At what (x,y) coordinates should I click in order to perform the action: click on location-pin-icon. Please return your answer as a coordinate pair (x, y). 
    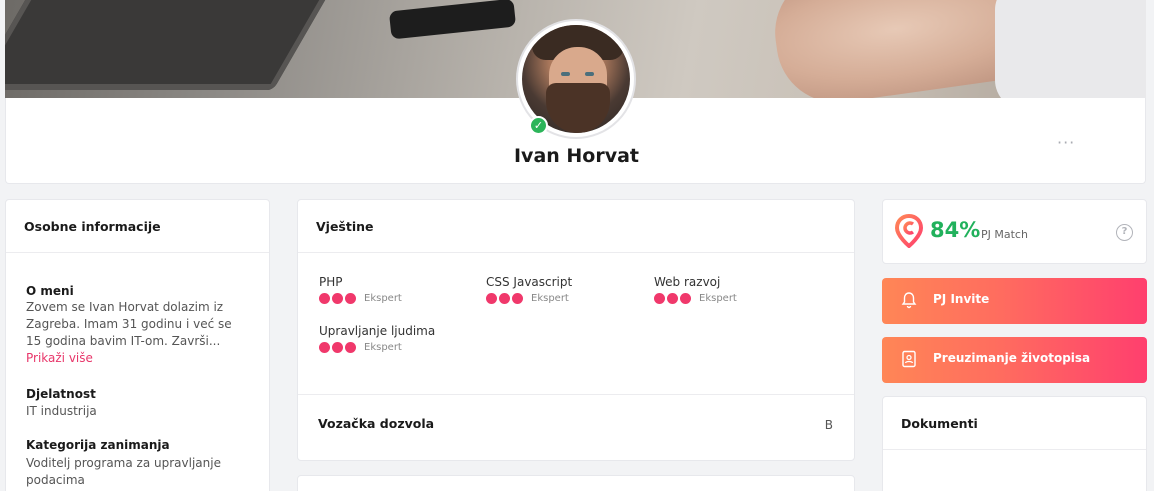
    Looking at the image, I should click on (909, 231).